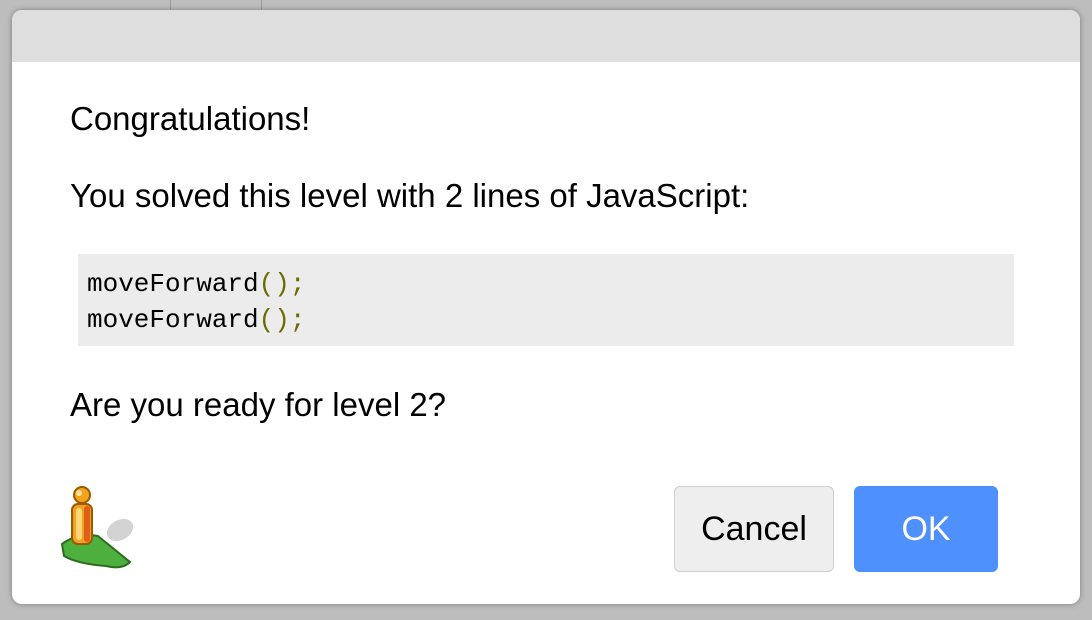  Describe the element at coordinates (258, 404) in the screenshot. I see `next-level-question: Are you ready for level 2?` at that location.